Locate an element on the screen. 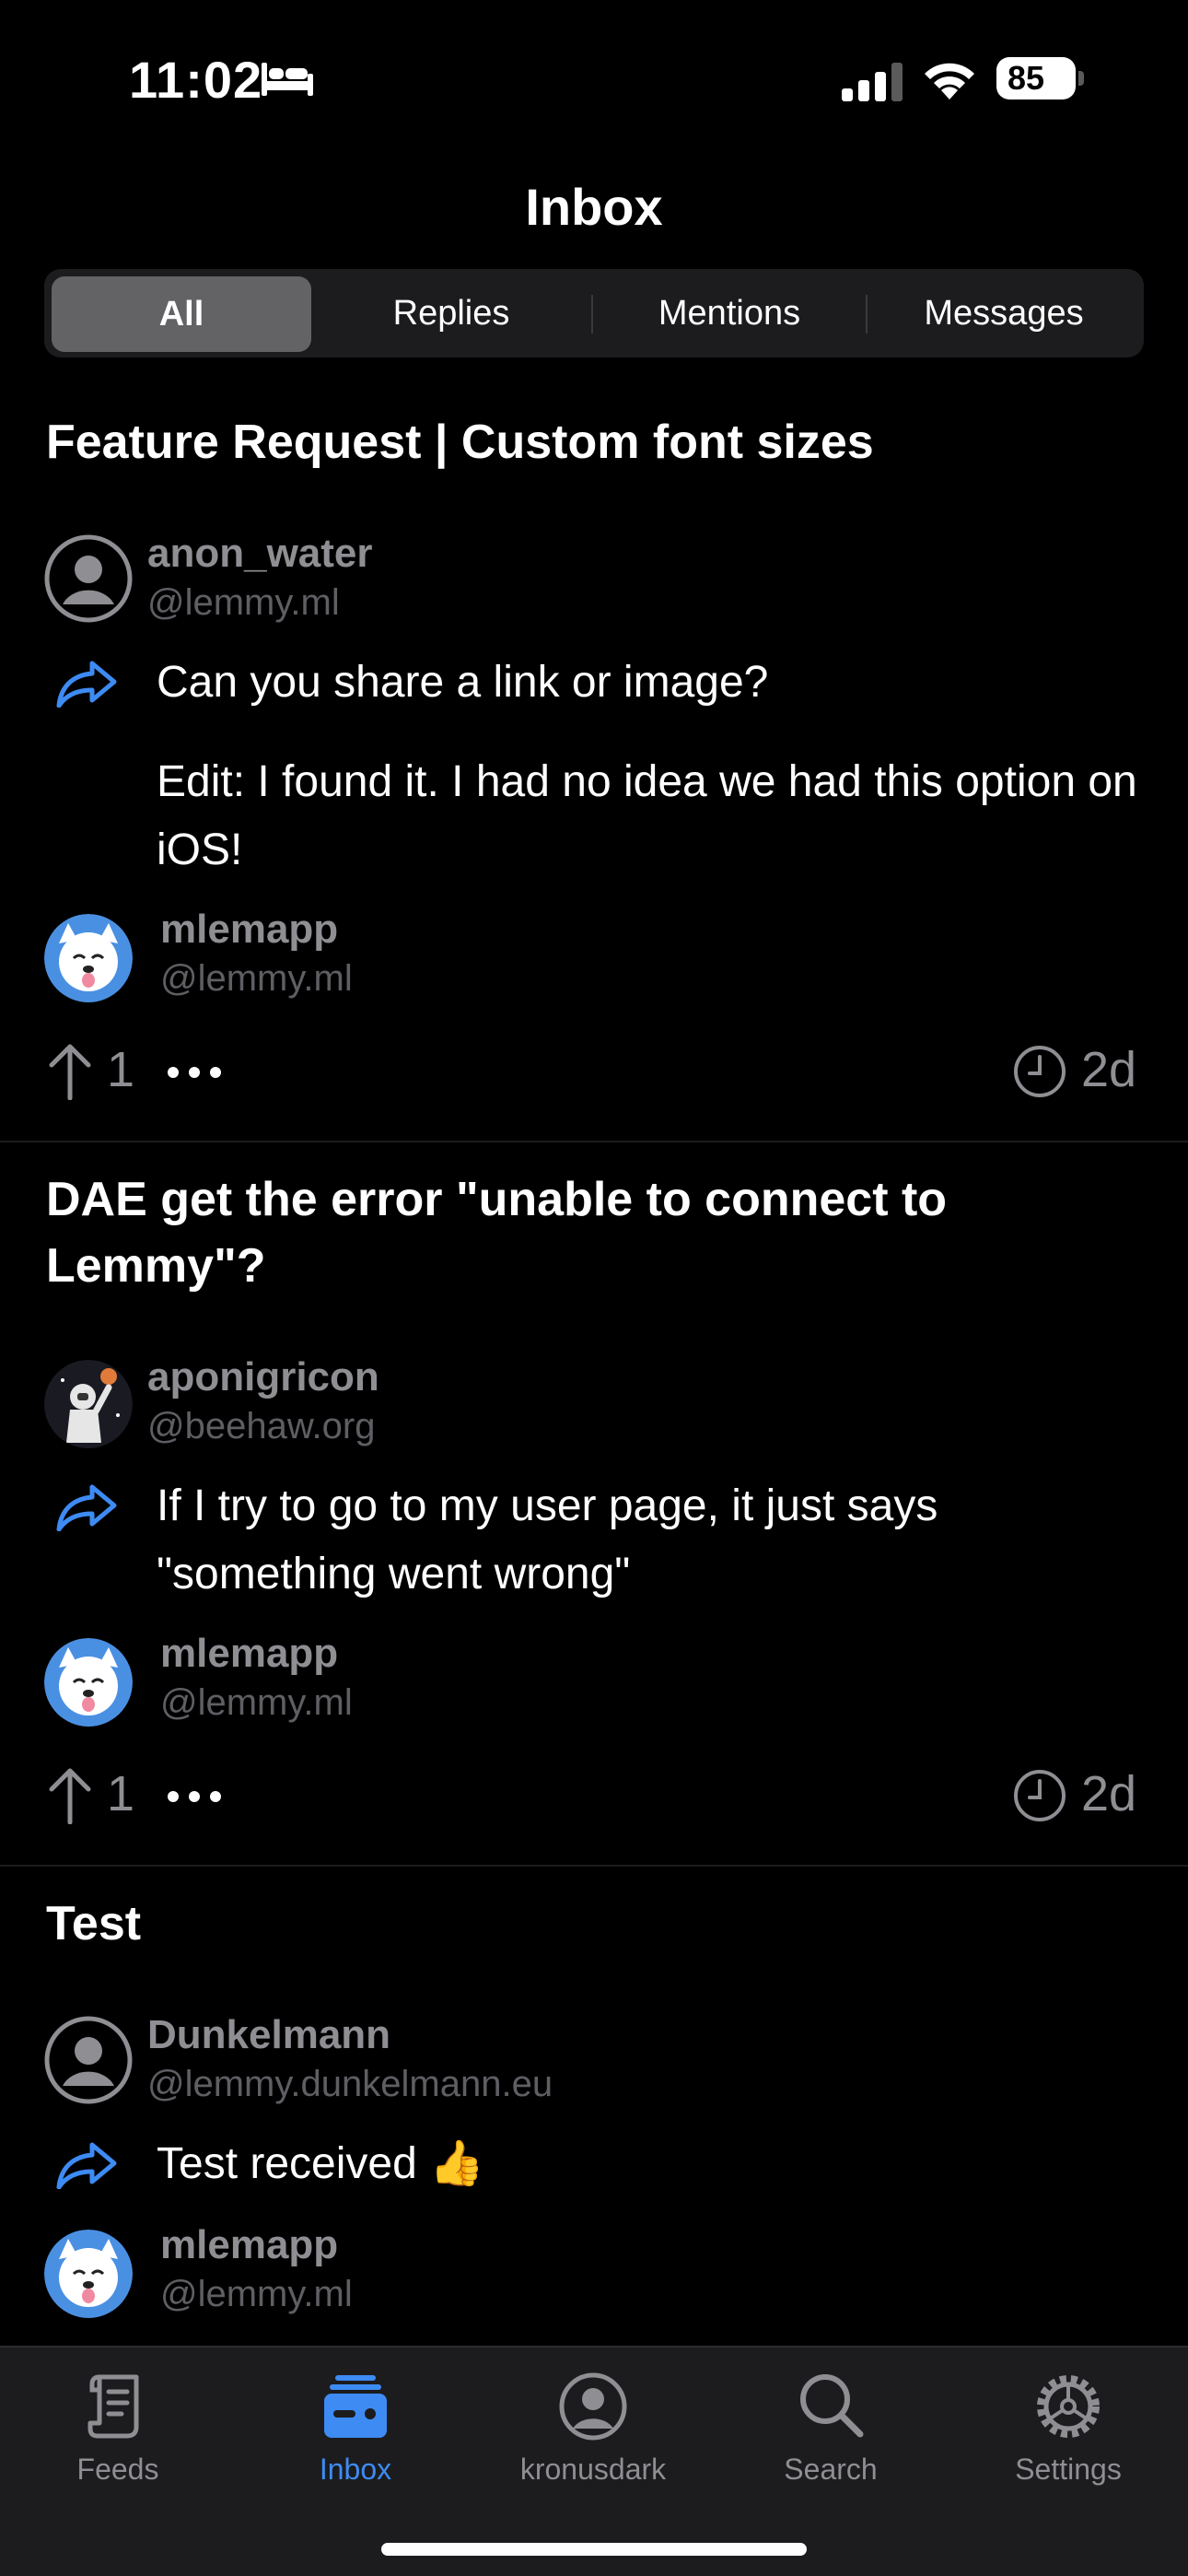 The width and height of the screenshot is (1188, 2576). bed-icon is located at coordinates (287, 79).